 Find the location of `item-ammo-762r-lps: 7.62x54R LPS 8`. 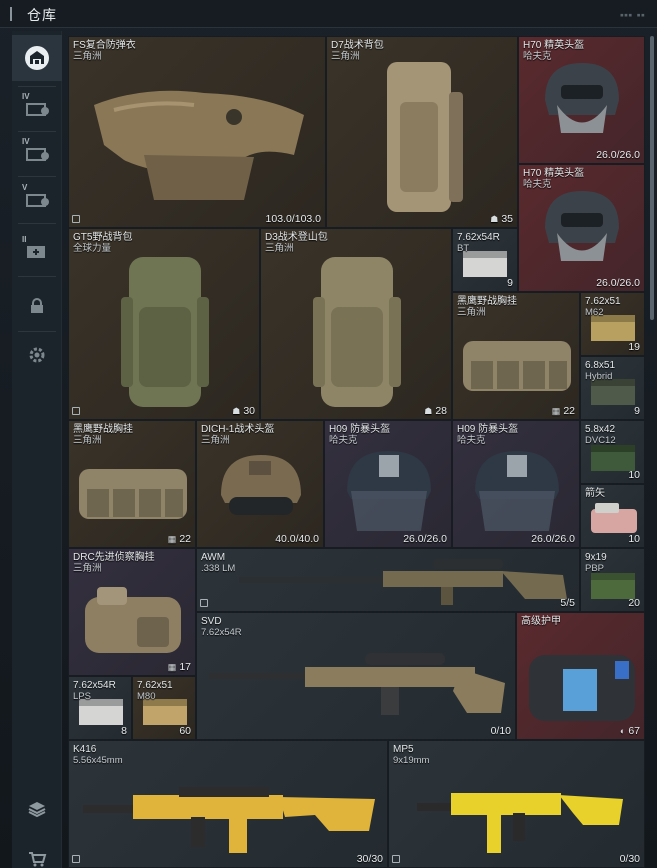

item-ammo-762r-lps: 7.62x54R LPS 8 is located at coordinates (100, 708).